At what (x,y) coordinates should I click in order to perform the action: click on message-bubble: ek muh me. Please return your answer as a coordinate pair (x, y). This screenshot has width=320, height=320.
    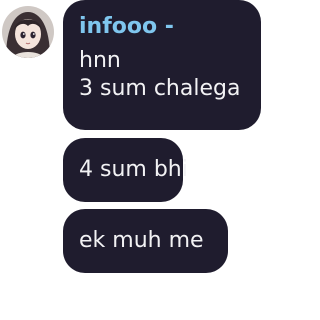
    Looking at the image, I should click on (145, 241).